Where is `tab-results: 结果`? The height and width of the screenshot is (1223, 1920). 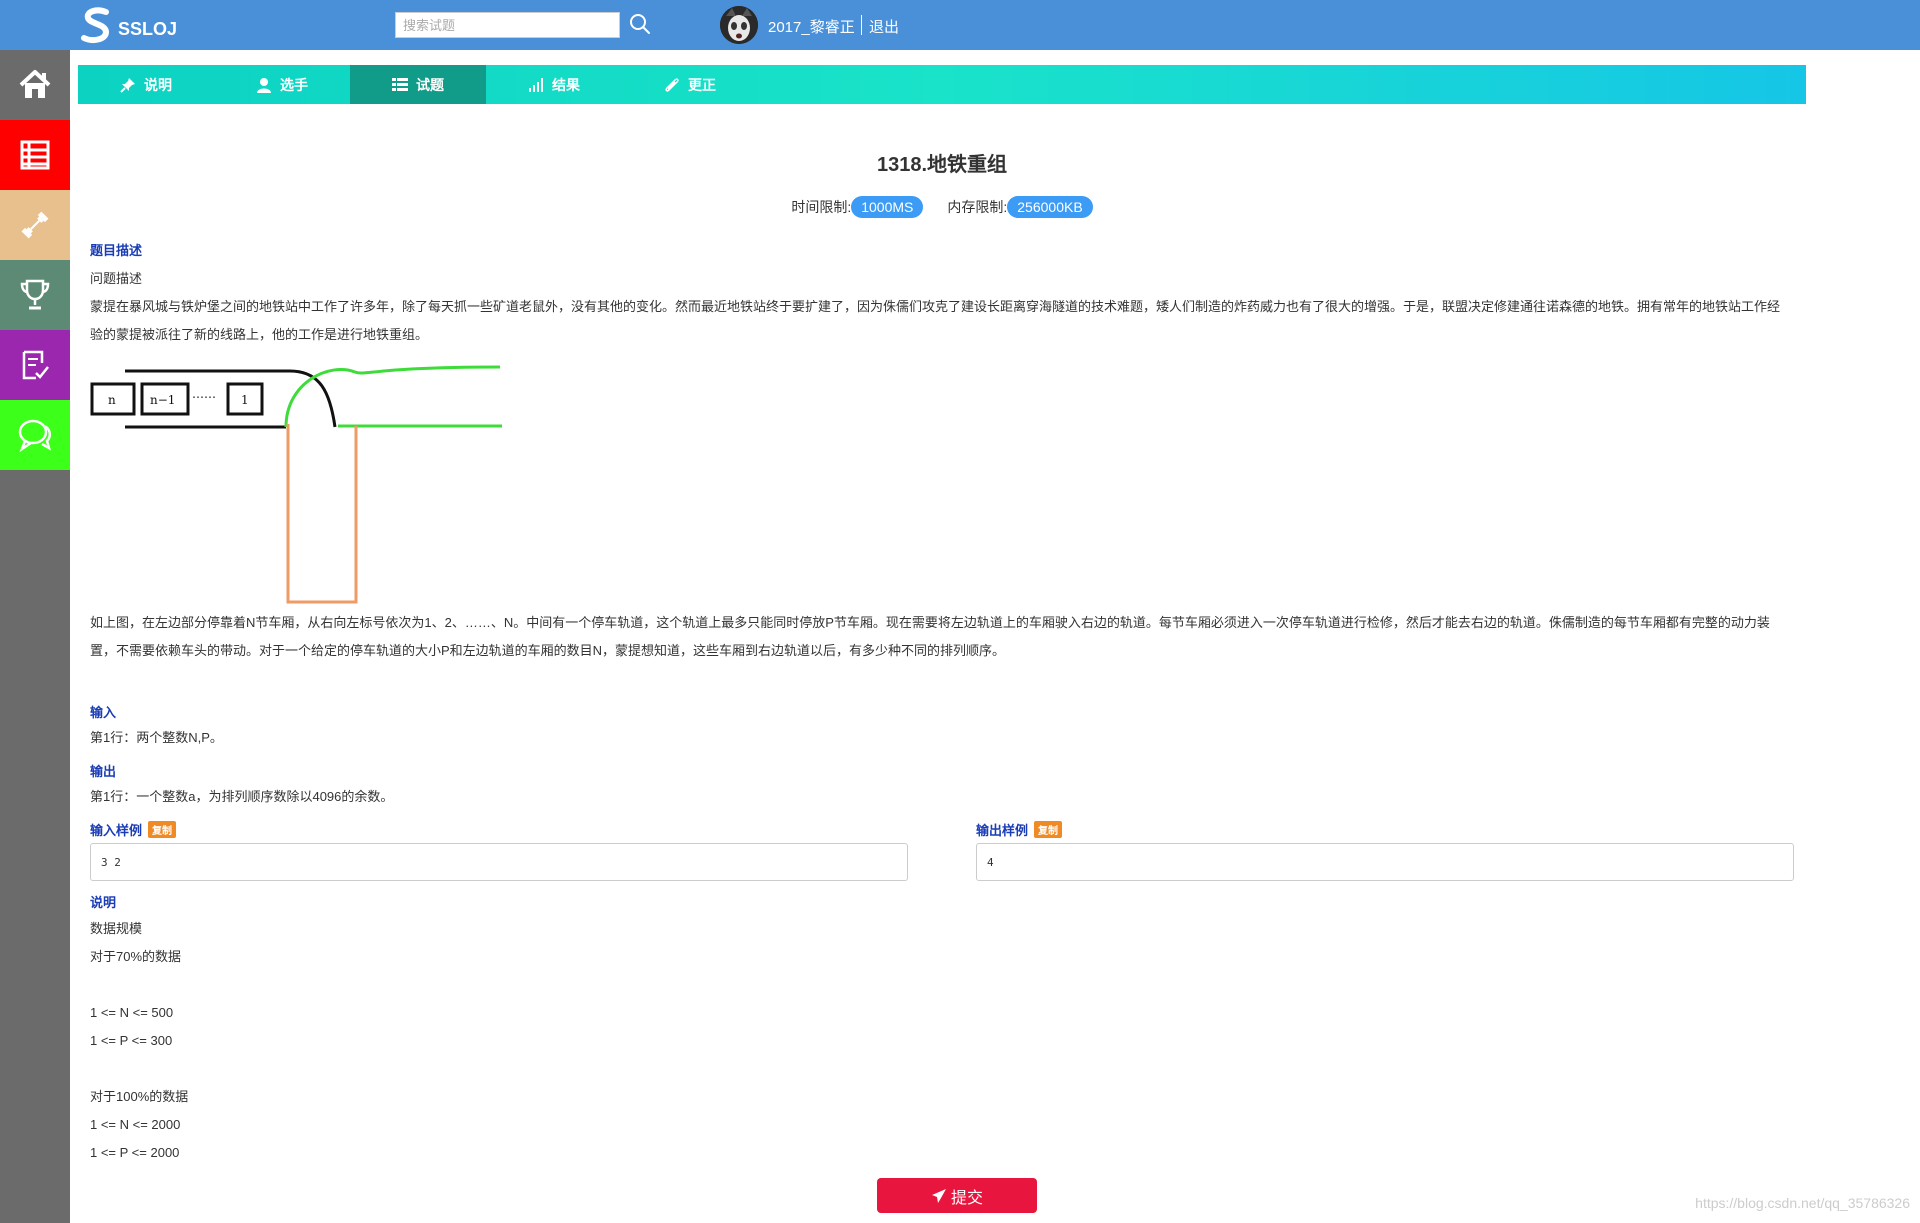 tab-results: 结果 is located at coordinates (554, 84).